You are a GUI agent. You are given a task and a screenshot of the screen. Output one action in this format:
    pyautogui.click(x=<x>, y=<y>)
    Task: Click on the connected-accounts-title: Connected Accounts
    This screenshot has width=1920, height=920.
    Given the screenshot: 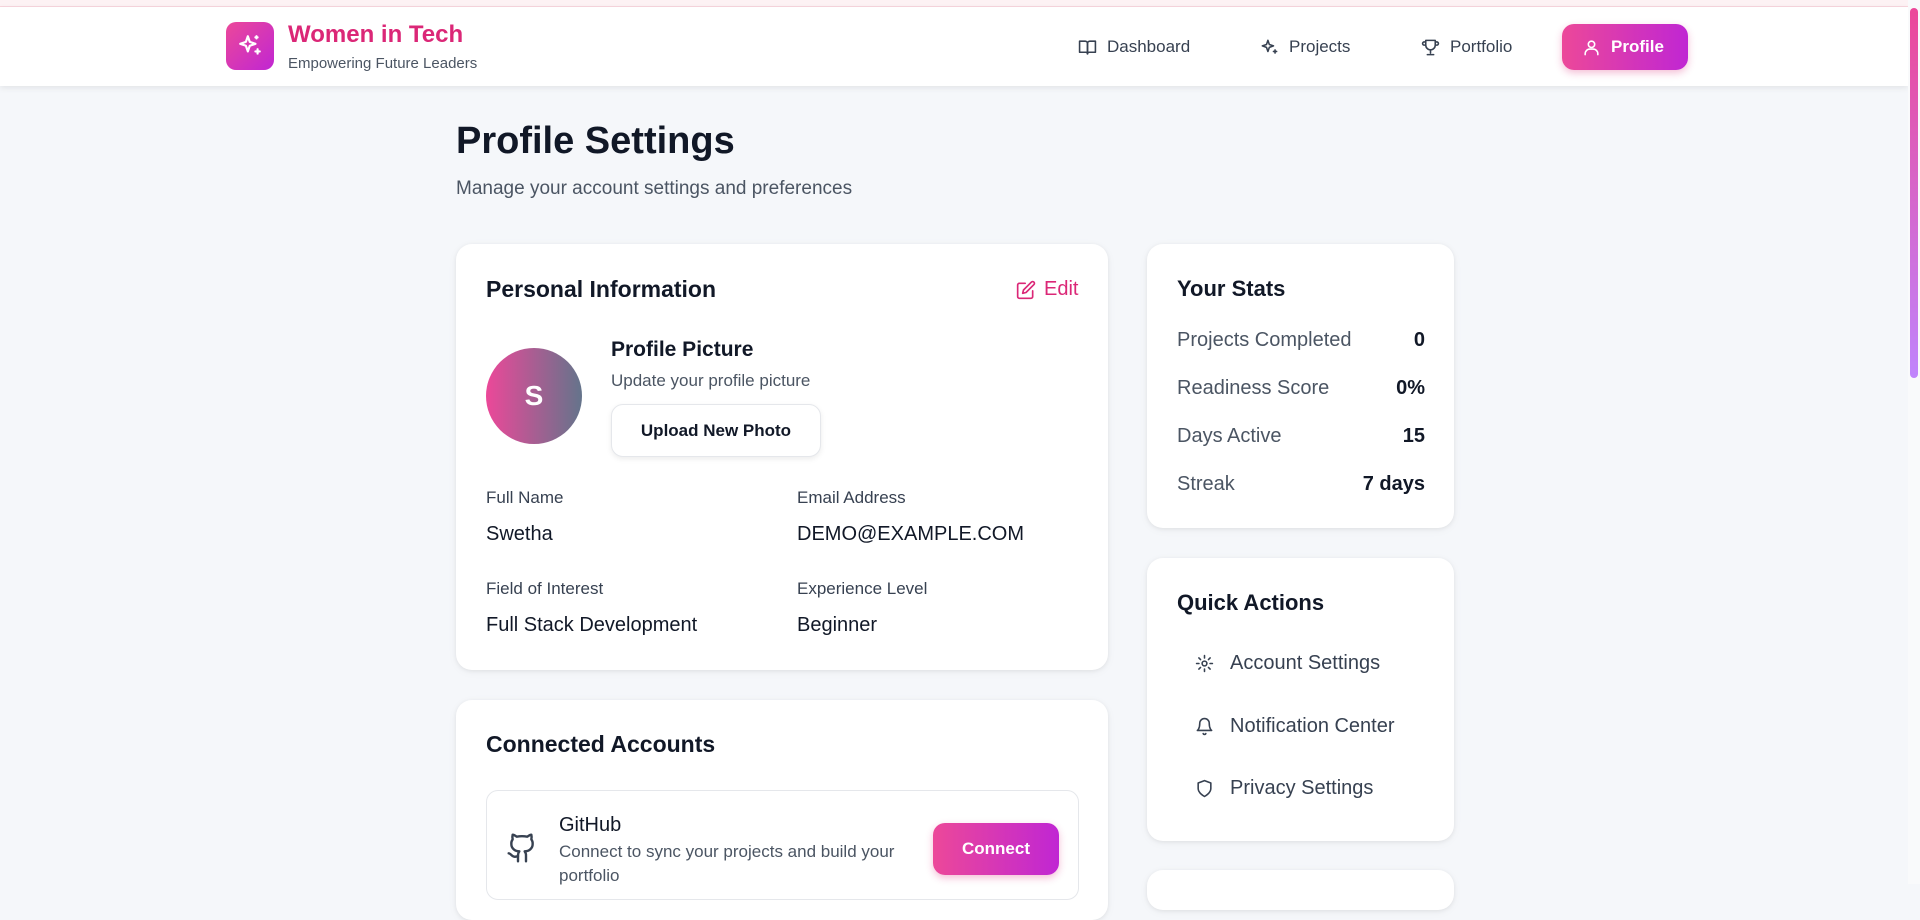 What is the action you would take?
    pyautogui.click(x=601, y=744)
    